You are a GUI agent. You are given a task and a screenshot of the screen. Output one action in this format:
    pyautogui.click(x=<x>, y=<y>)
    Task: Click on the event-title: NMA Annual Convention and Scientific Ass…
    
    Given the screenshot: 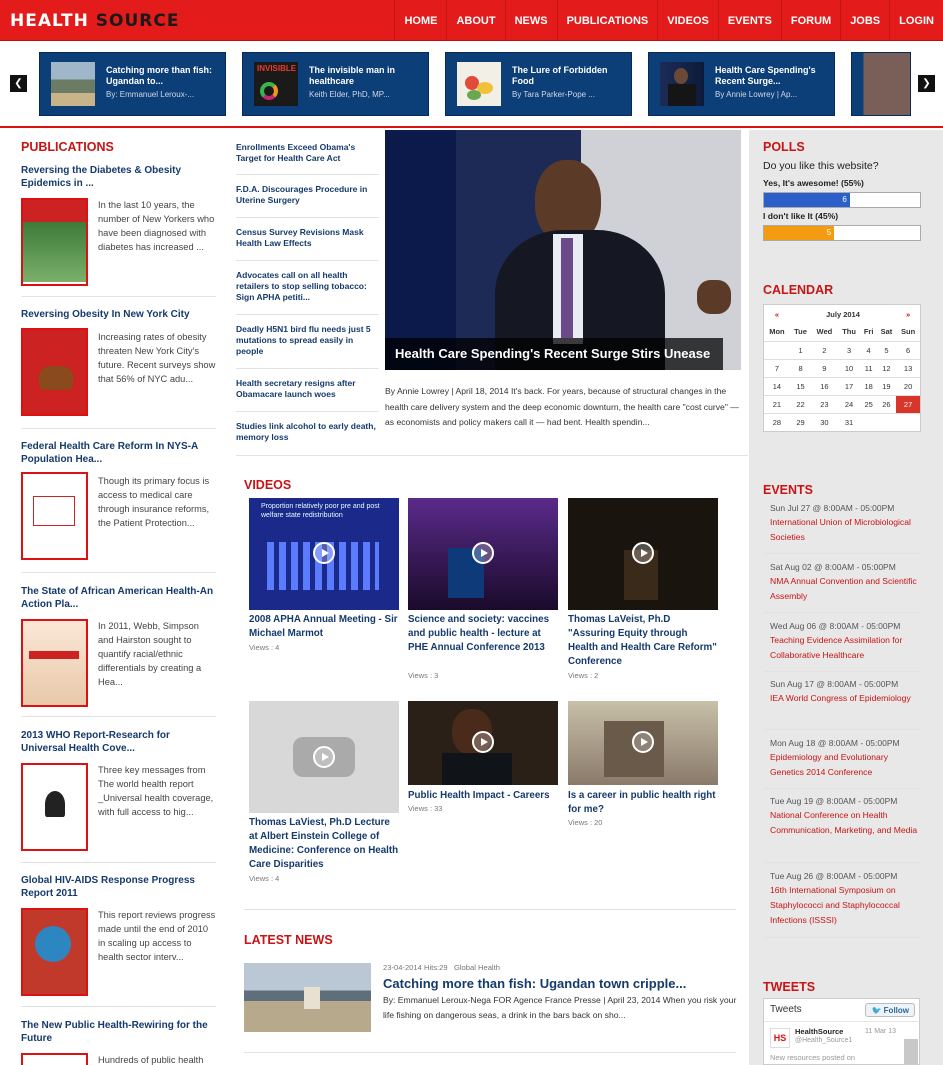 What is the action you would take?
    pyautogui.click(x=845, y=589)
    